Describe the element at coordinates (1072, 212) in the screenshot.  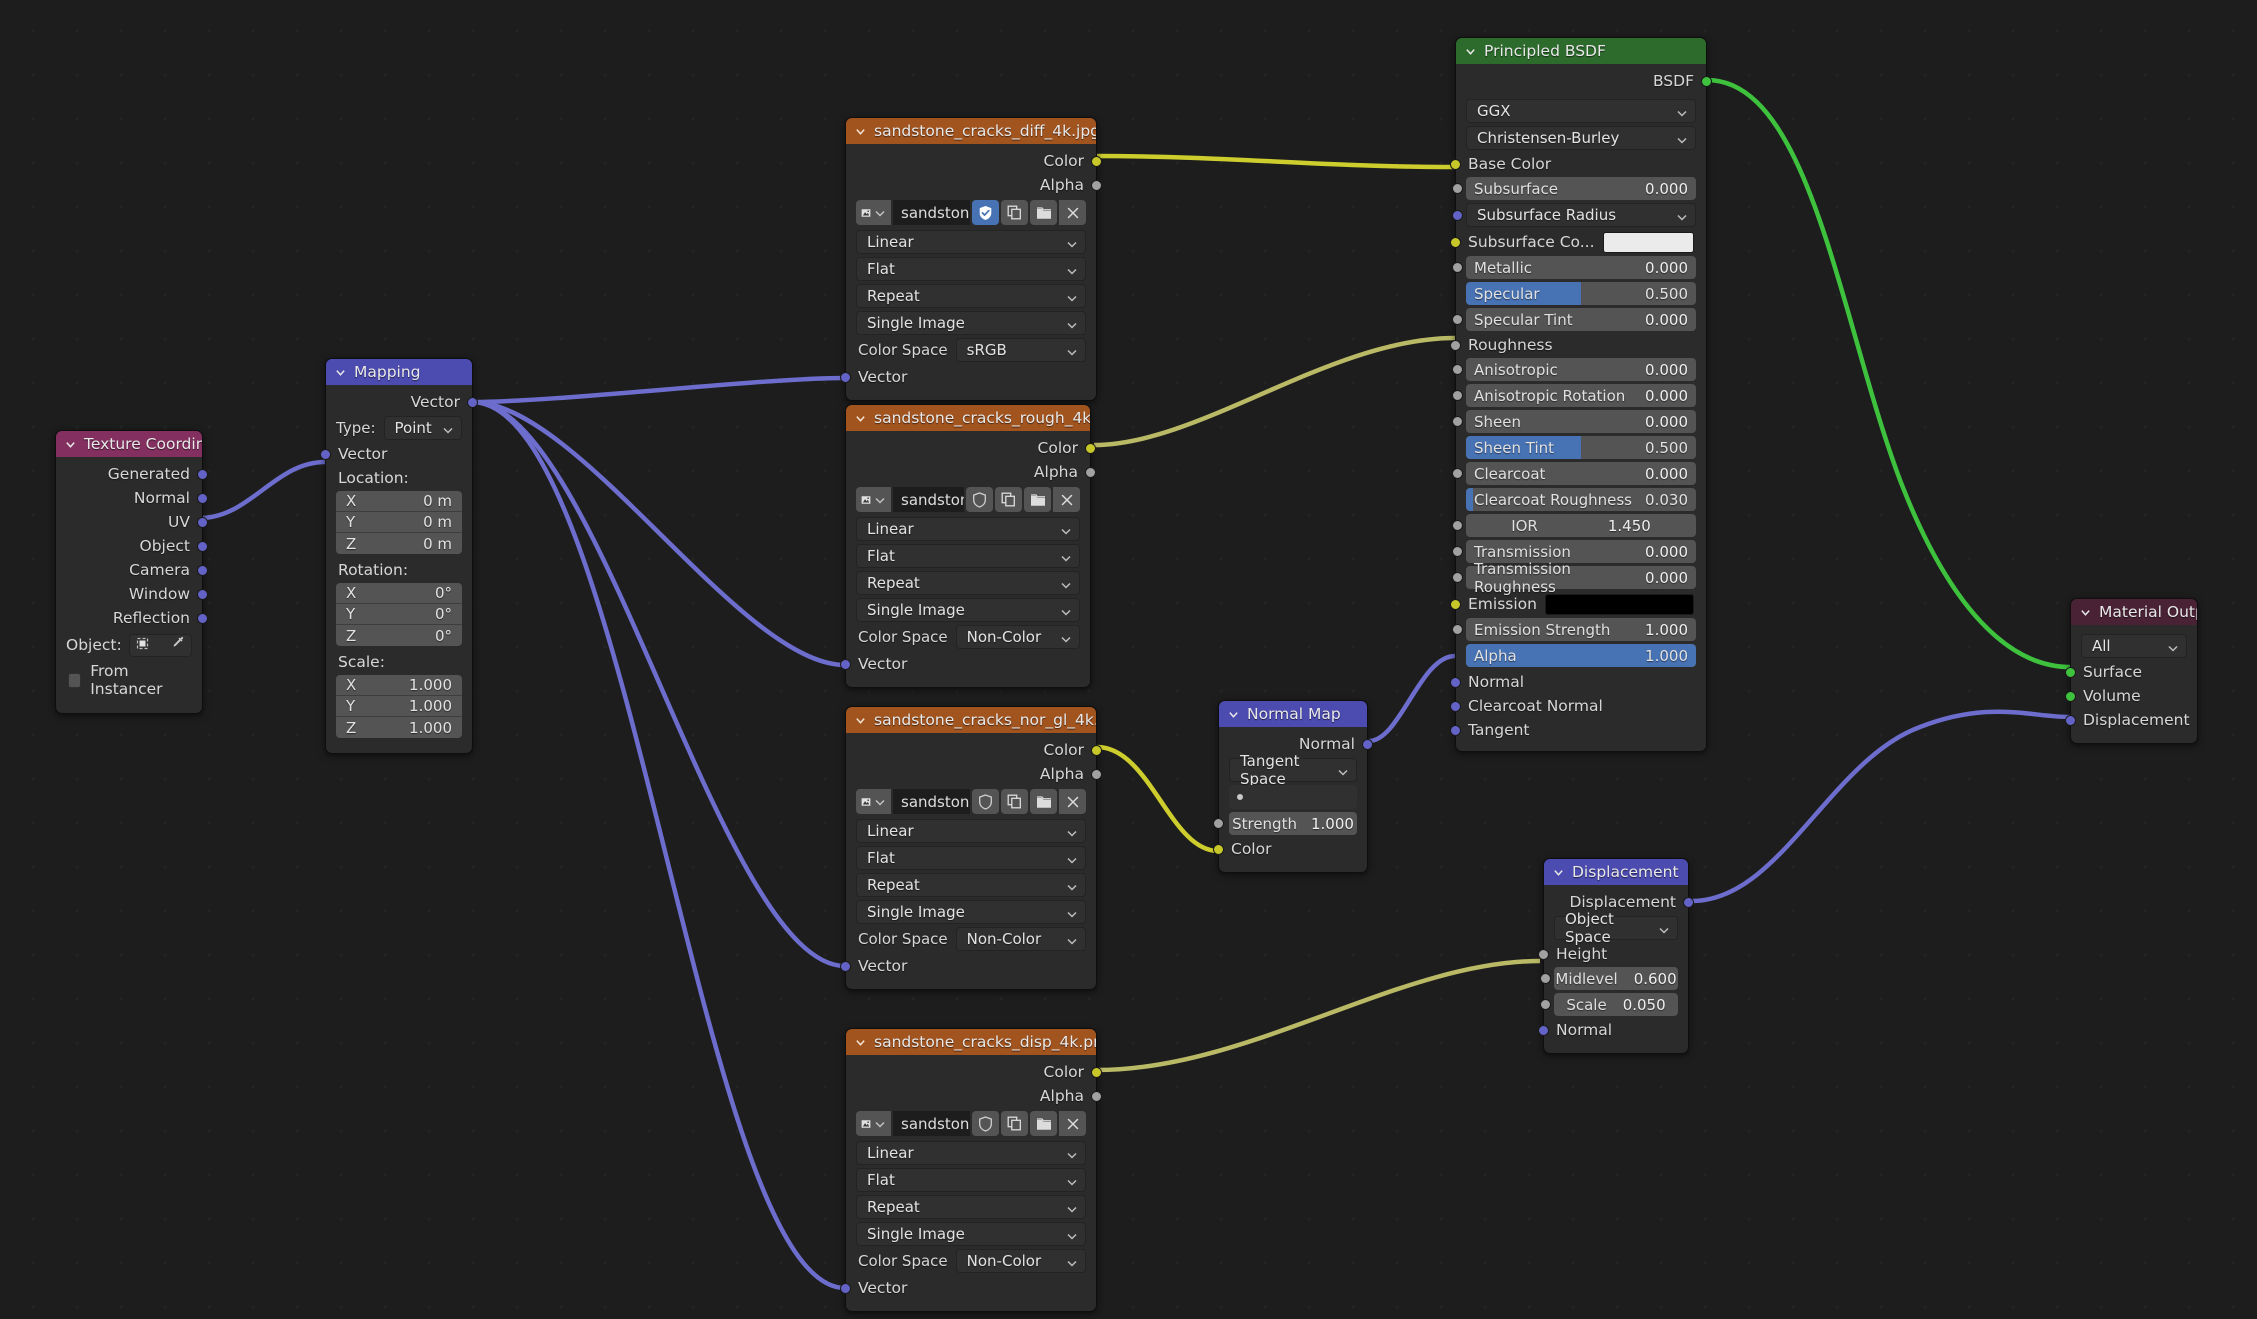
I see `unlink-image-close-icon` at that location.